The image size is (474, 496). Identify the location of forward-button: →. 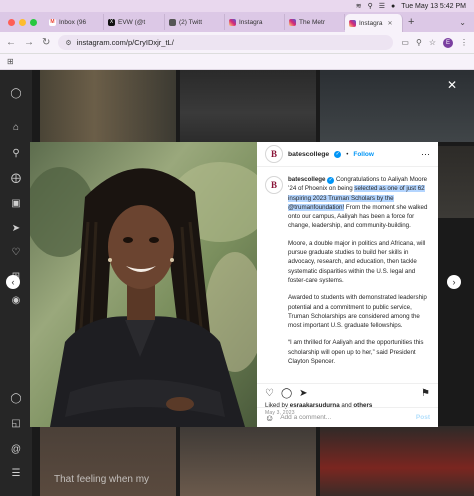
(29, 42).